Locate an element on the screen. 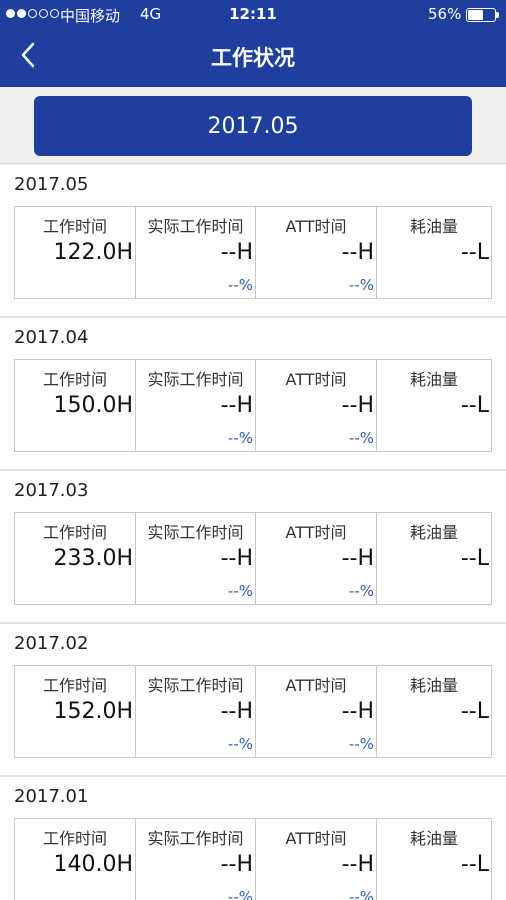 The image size is (506, 900). record-month-label: 2017.04 is located at coordinates (51, 337).